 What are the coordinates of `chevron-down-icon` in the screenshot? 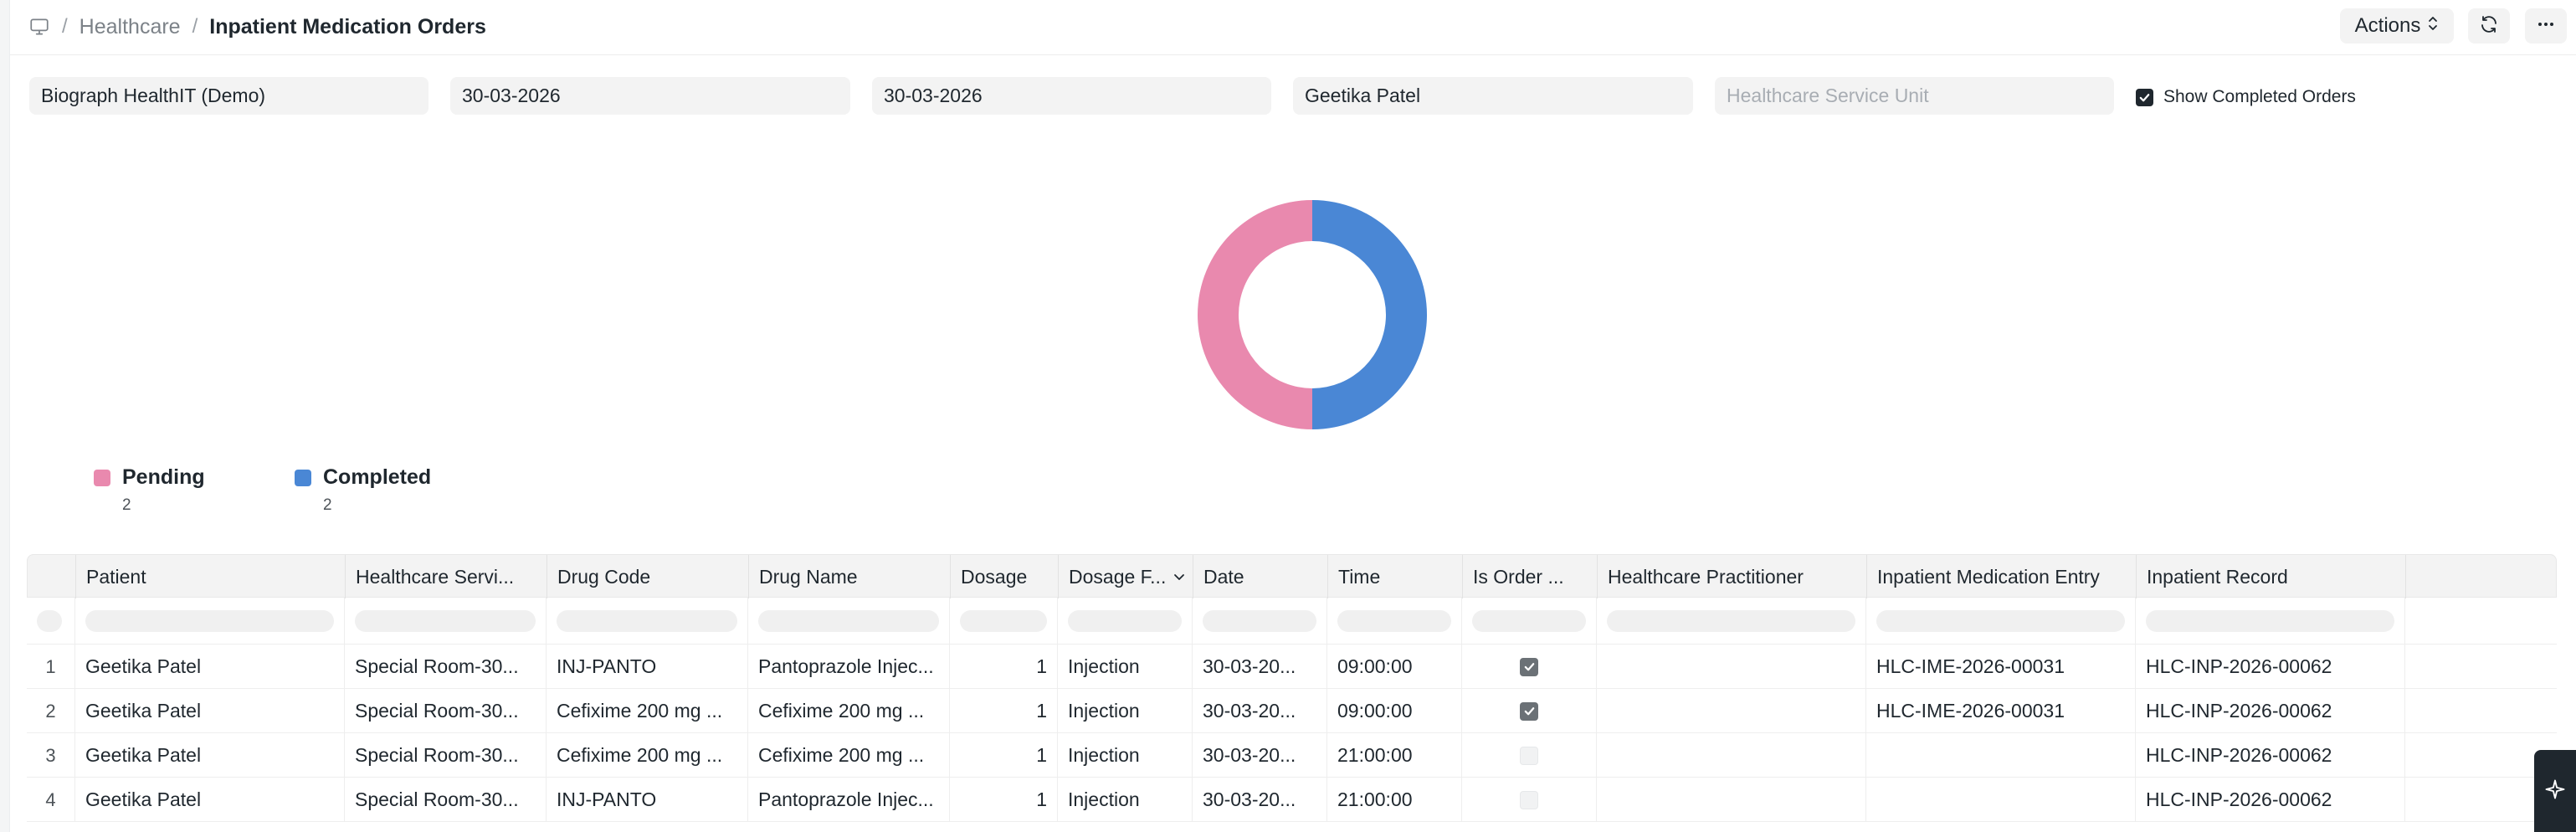 It's located at (1179, 577).